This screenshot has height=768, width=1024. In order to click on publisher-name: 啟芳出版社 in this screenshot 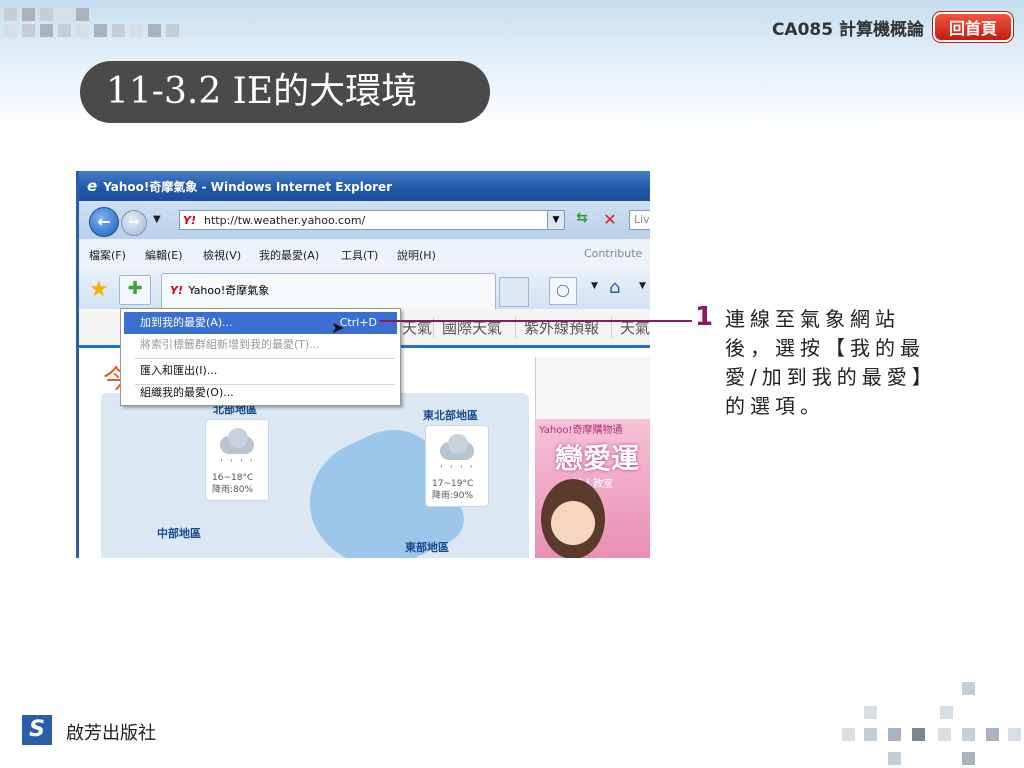, I will do `click(111, 733)`.